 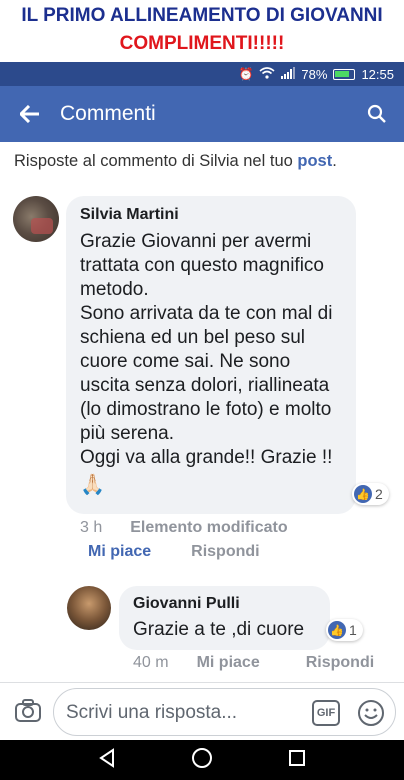 I want to click on reaction-badge: 👍 2, so click(x=370, y=494).